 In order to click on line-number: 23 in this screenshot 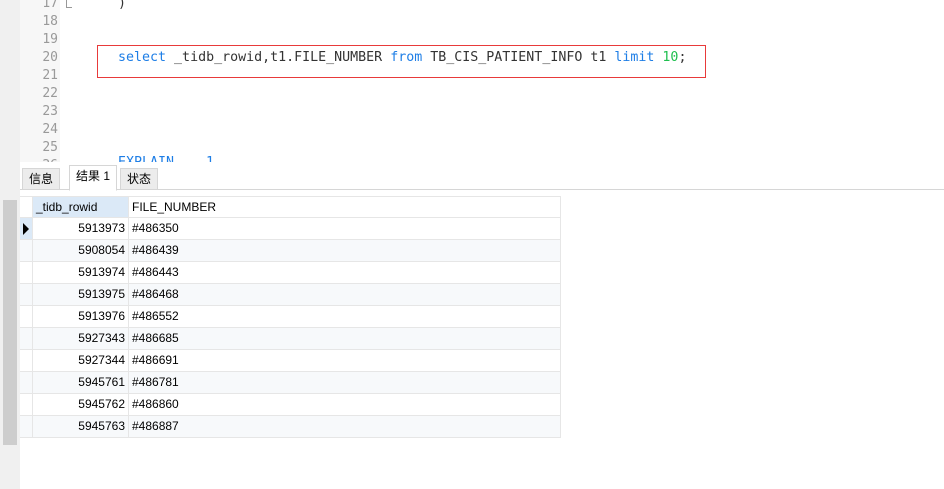, I will do `click(50, 111)`.